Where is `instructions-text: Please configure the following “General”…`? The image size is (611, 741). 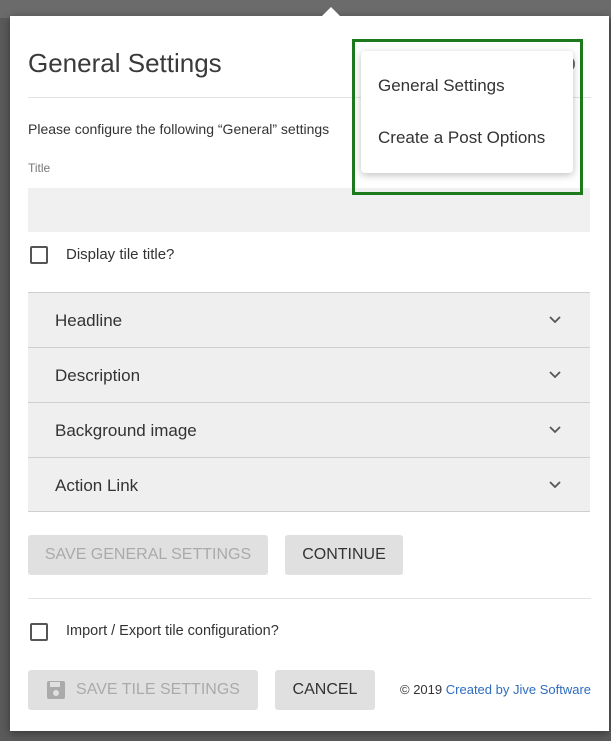 instructions-text: Please configure the following “General”… is located at coordinates (179, 129).